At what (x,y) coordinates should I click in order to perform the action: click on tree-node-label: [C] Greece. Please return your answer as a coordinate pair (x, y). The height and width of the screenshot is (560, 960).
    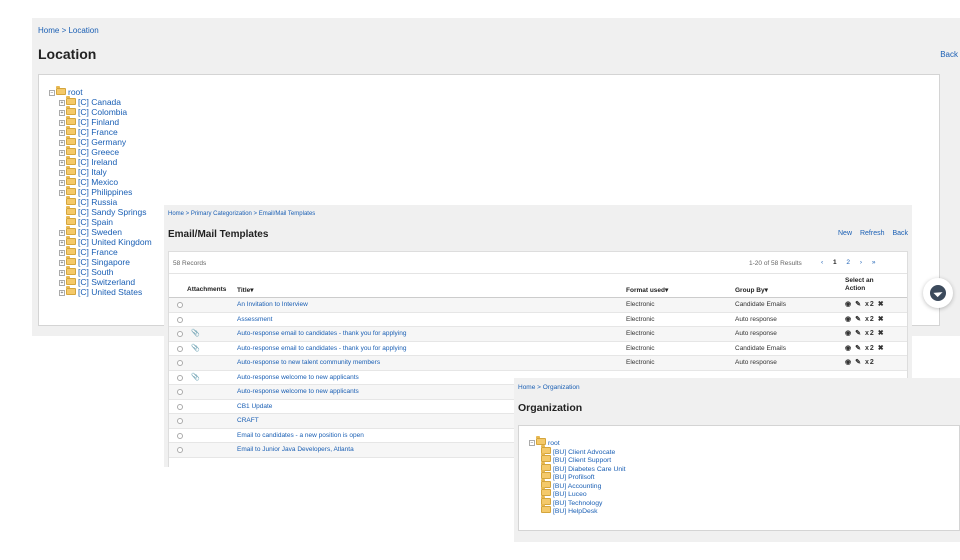
    Looking at the image, I should click on (98, 152).